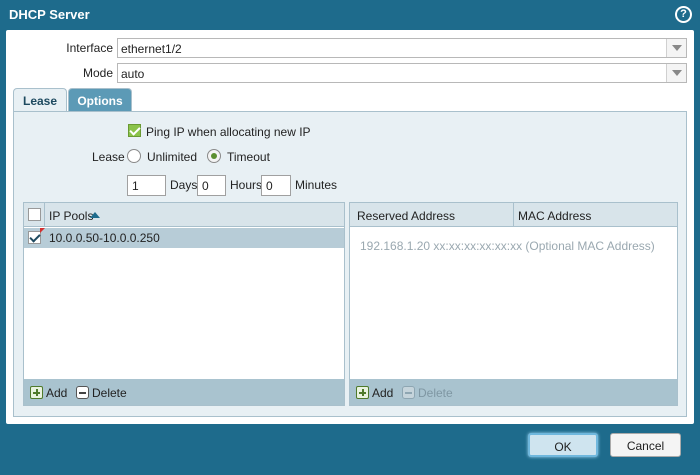 The image size is (700, 475). I want to click on help-icon: ?, so click(683, 14).